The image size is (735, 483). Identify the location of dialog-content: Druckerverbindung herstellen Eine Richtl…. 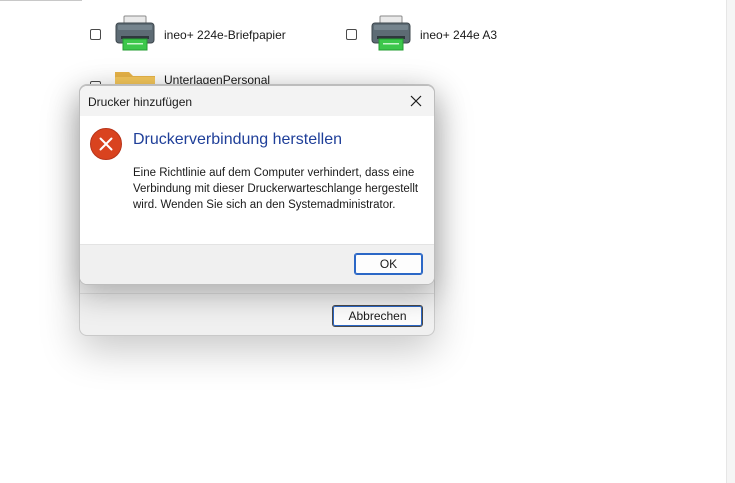
(257, 180).